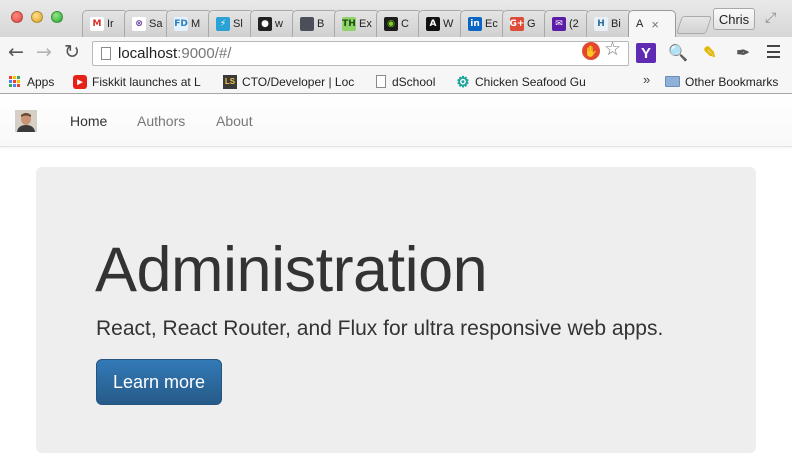  What do you see at coordinates (381, 81) in the screenshot?
I see `document-icon` at bounding box center [381, 81].